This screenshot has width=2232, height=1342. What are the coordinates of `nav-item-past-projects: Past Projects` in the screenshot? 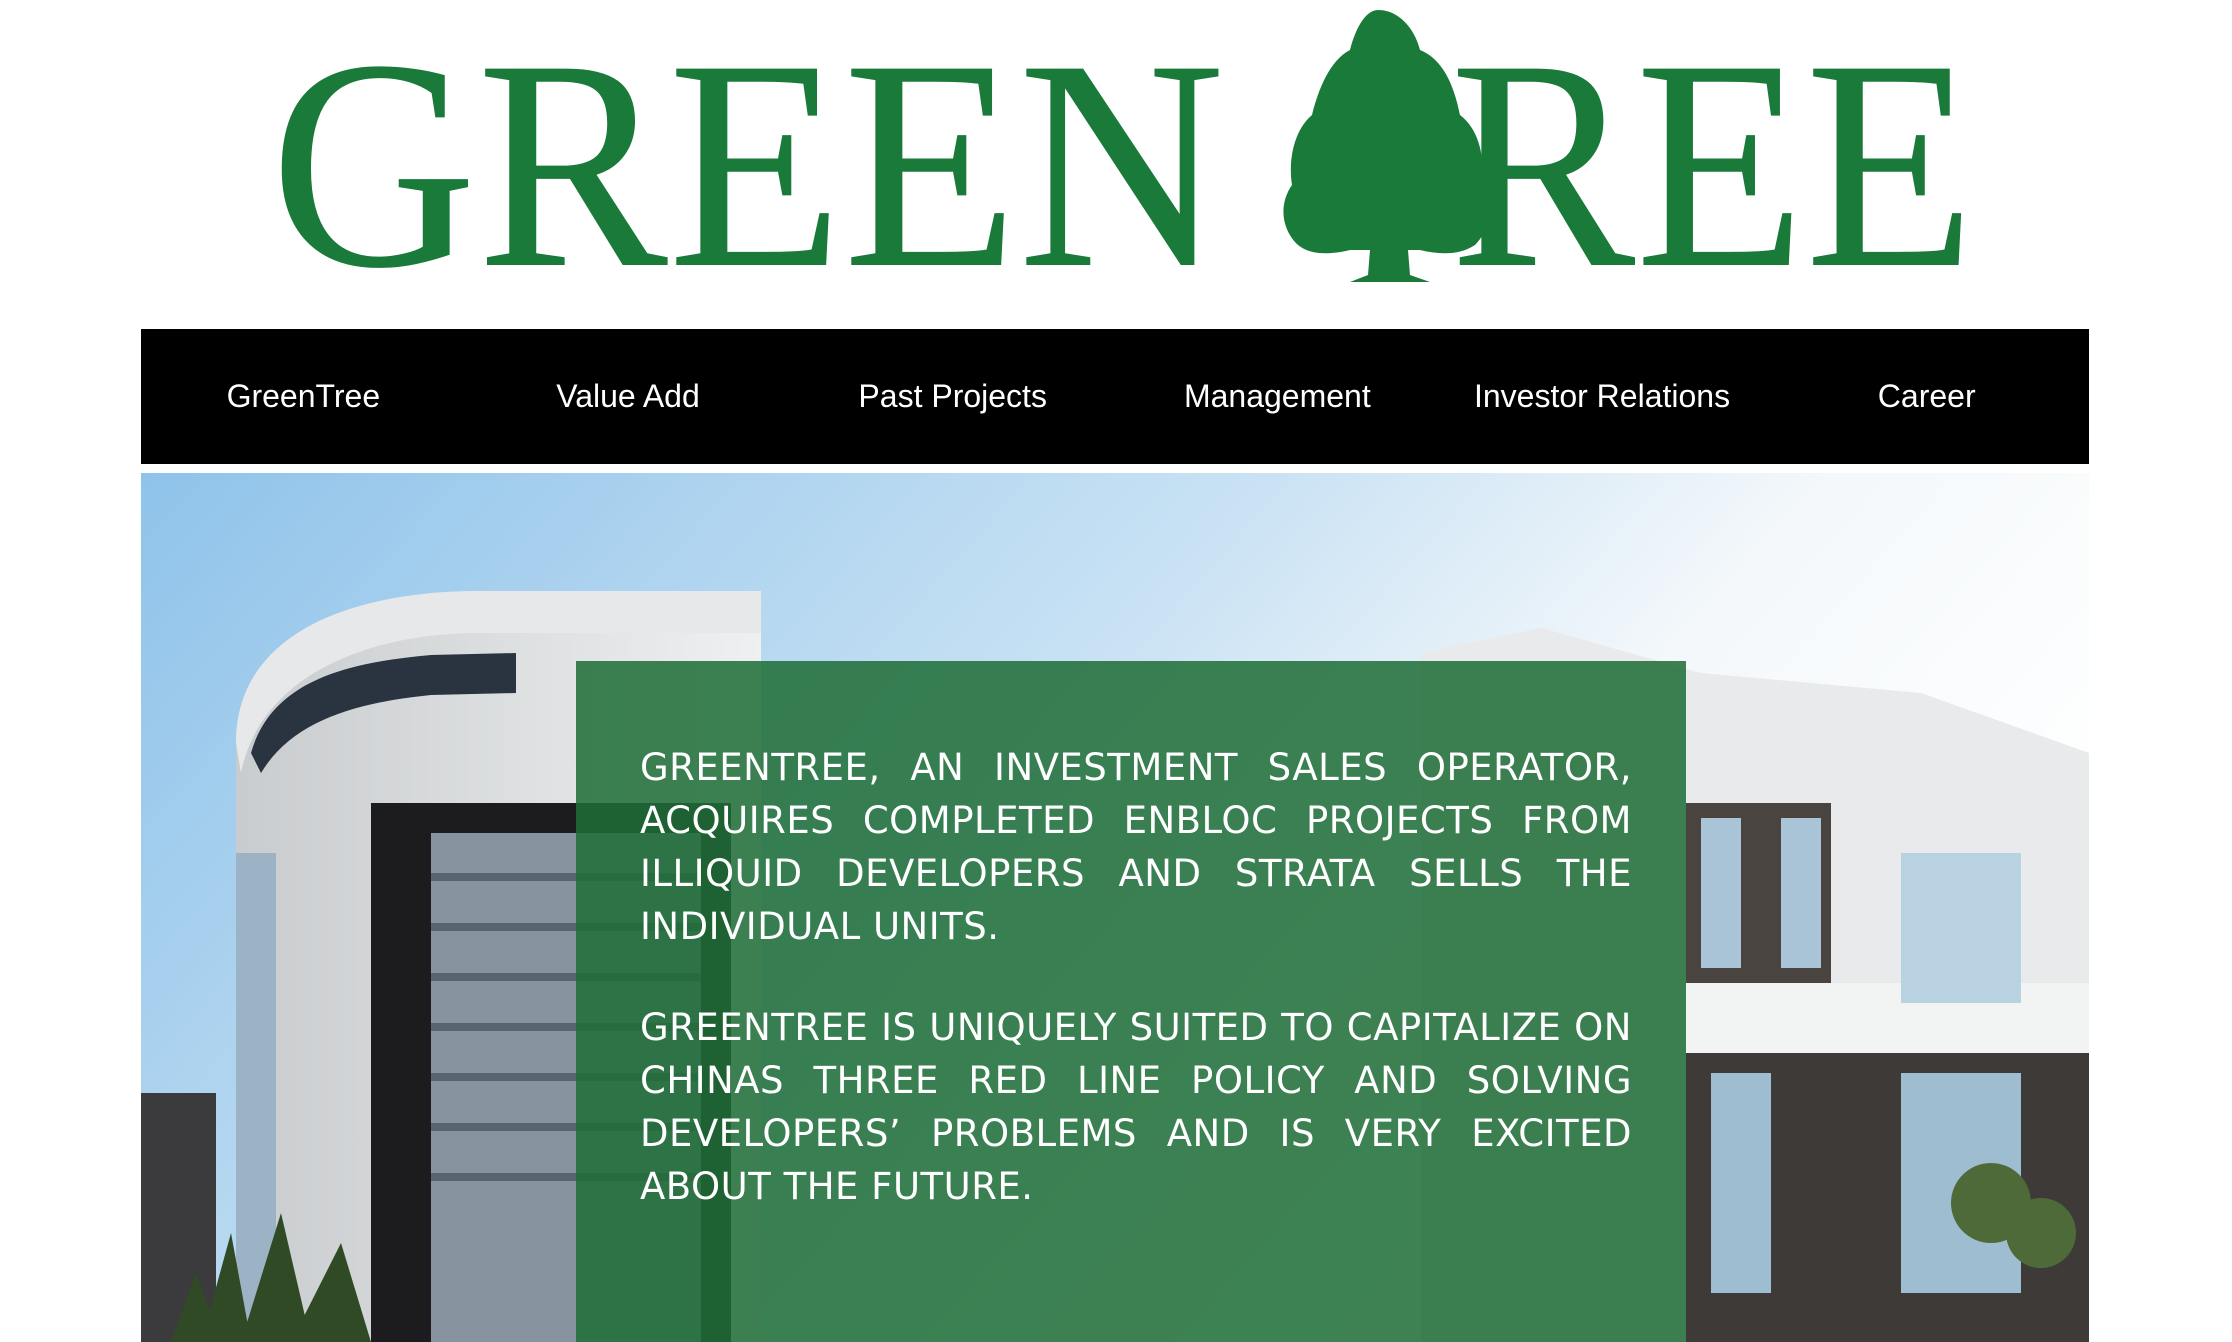 It's located at (952, 396).